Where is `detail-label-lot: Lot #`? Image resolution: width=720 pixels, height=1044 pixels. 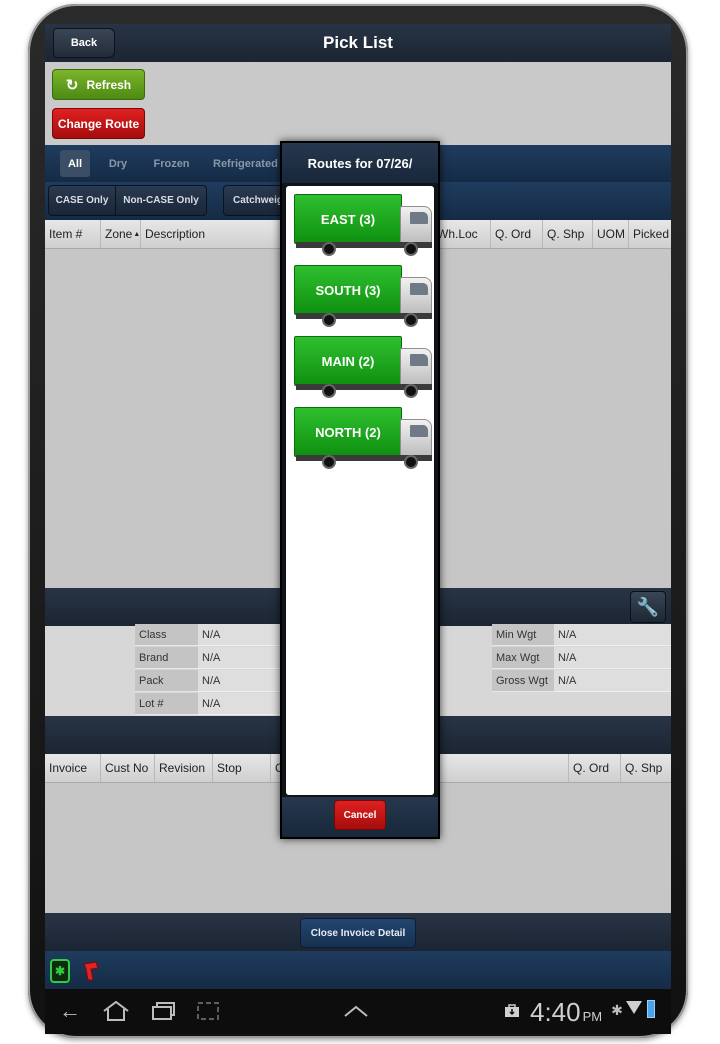
detail-label-lot: Lot # is located at coordinates (166, 704).